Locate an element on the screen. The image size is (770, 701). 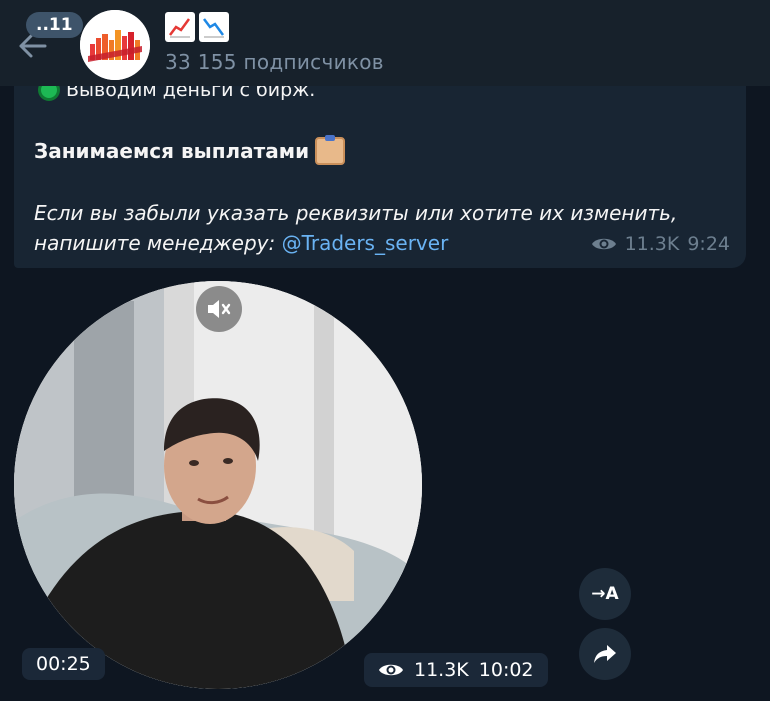
translate-icon: →A is located at coordinates (605, 594).